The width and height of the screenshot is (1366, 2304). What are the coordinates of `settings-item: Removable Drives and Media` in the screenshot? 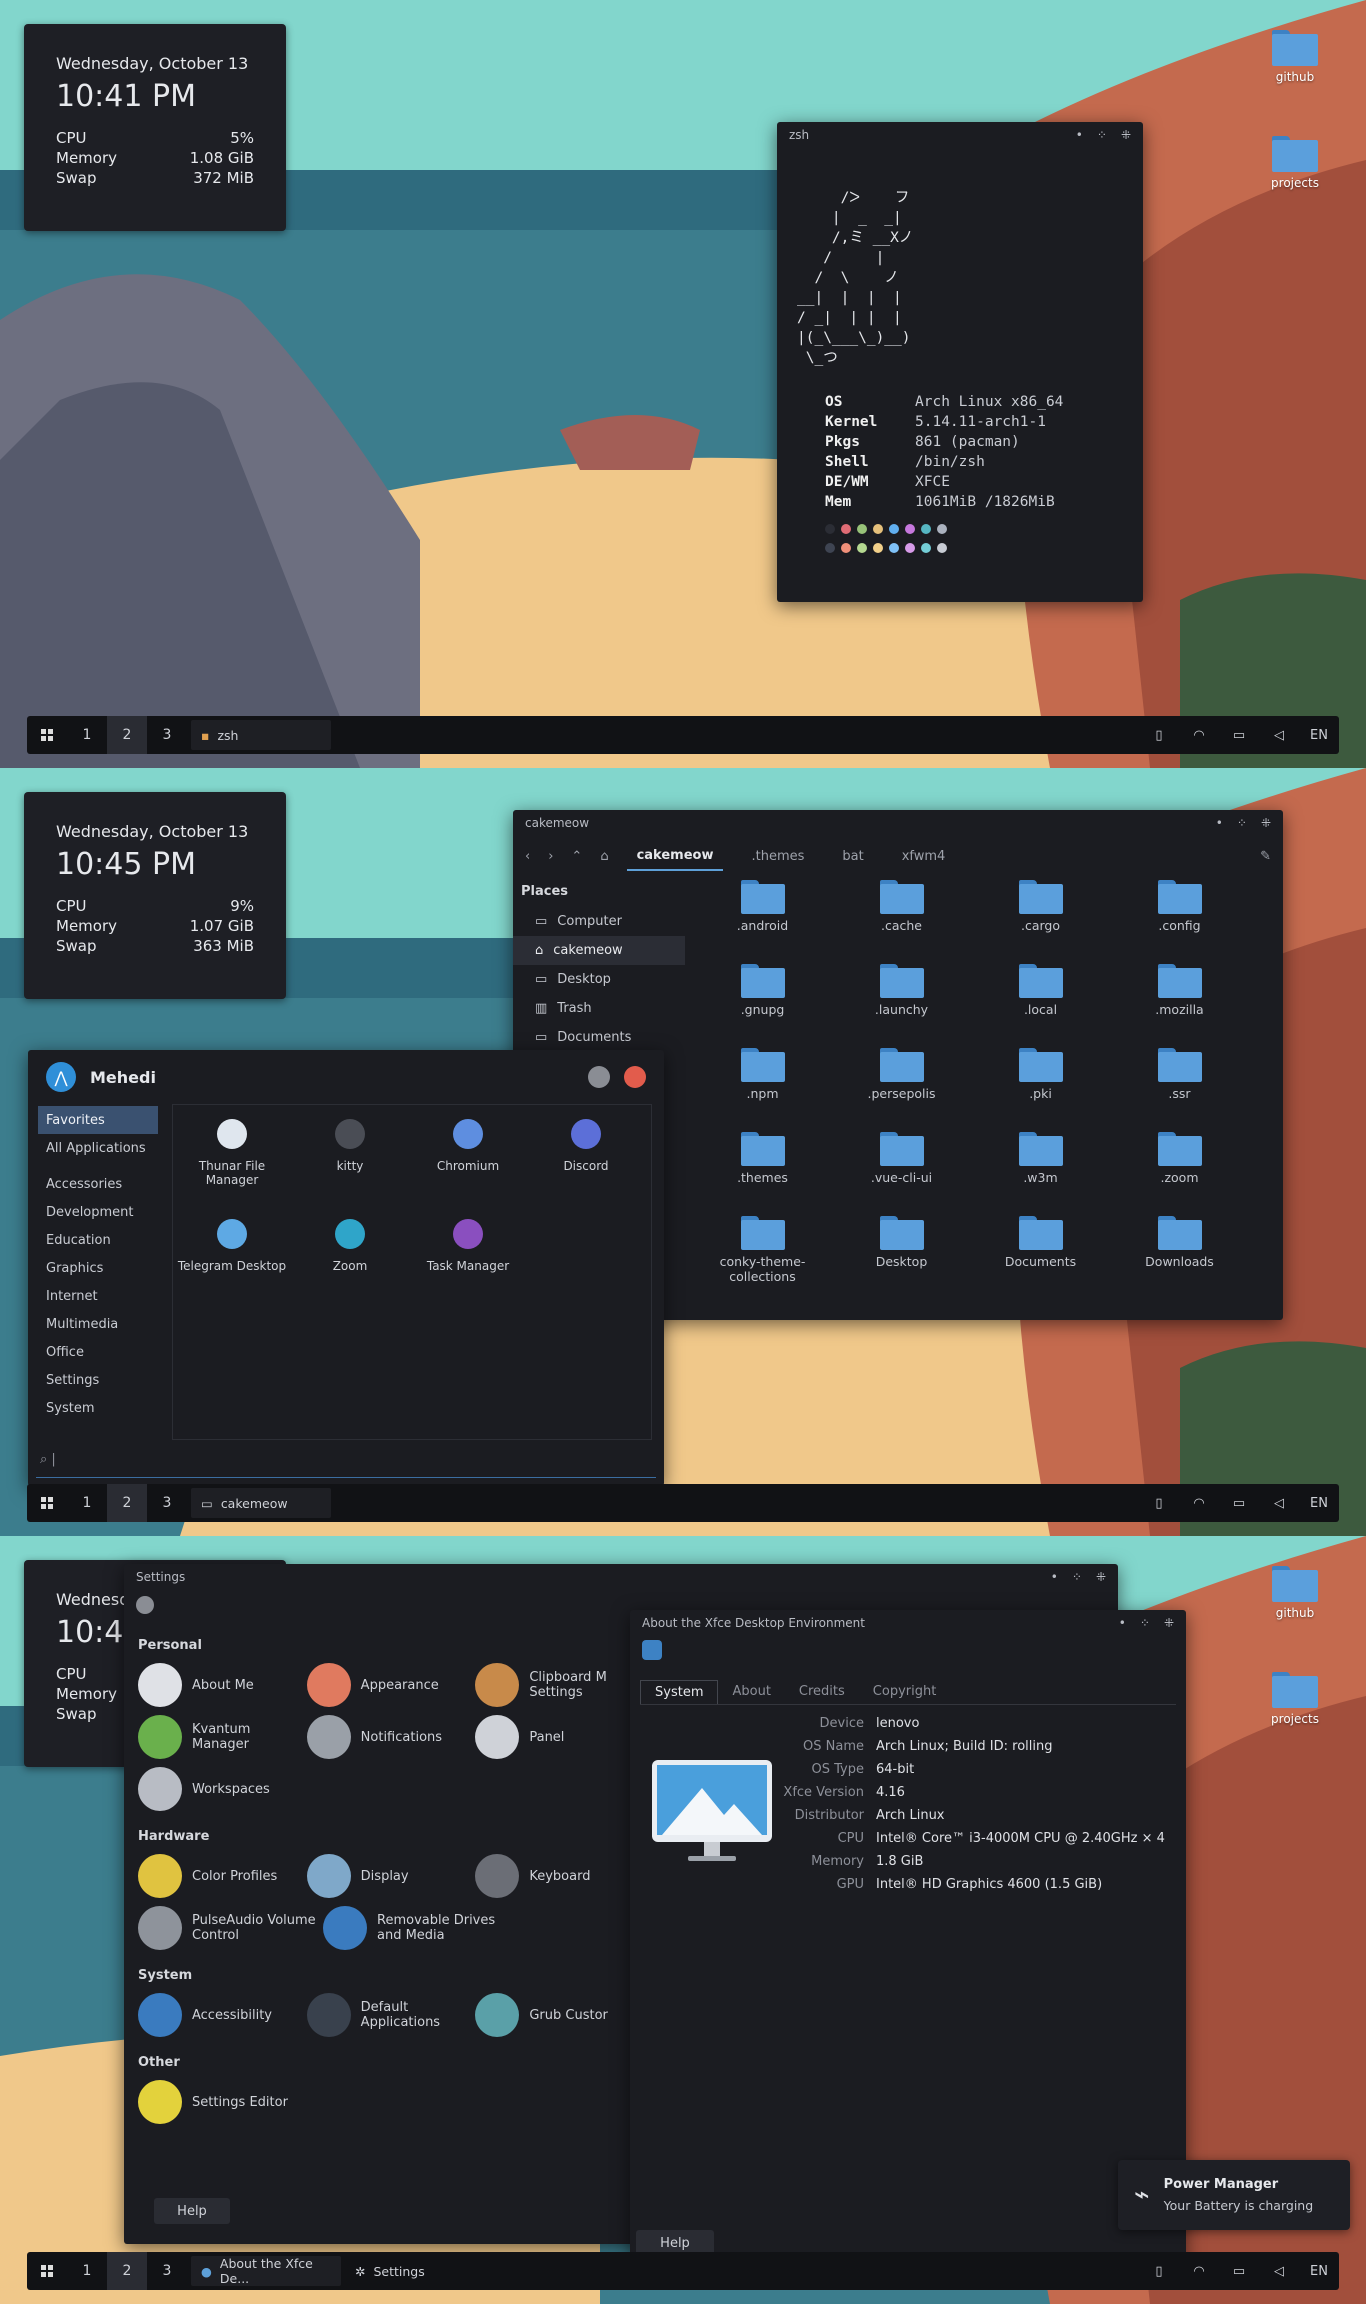 It's located at (415, 1928).